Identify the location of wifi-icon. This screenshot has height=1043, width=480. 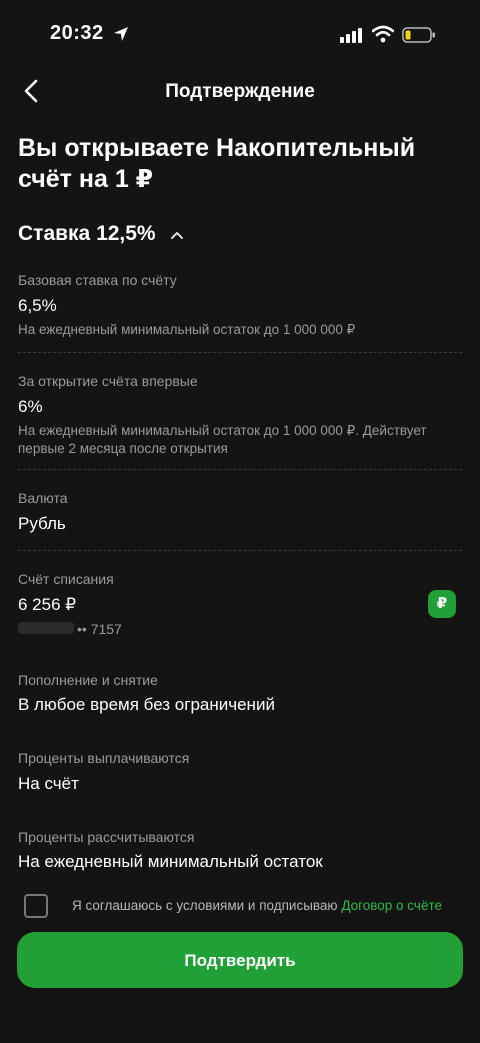
(383, 34).